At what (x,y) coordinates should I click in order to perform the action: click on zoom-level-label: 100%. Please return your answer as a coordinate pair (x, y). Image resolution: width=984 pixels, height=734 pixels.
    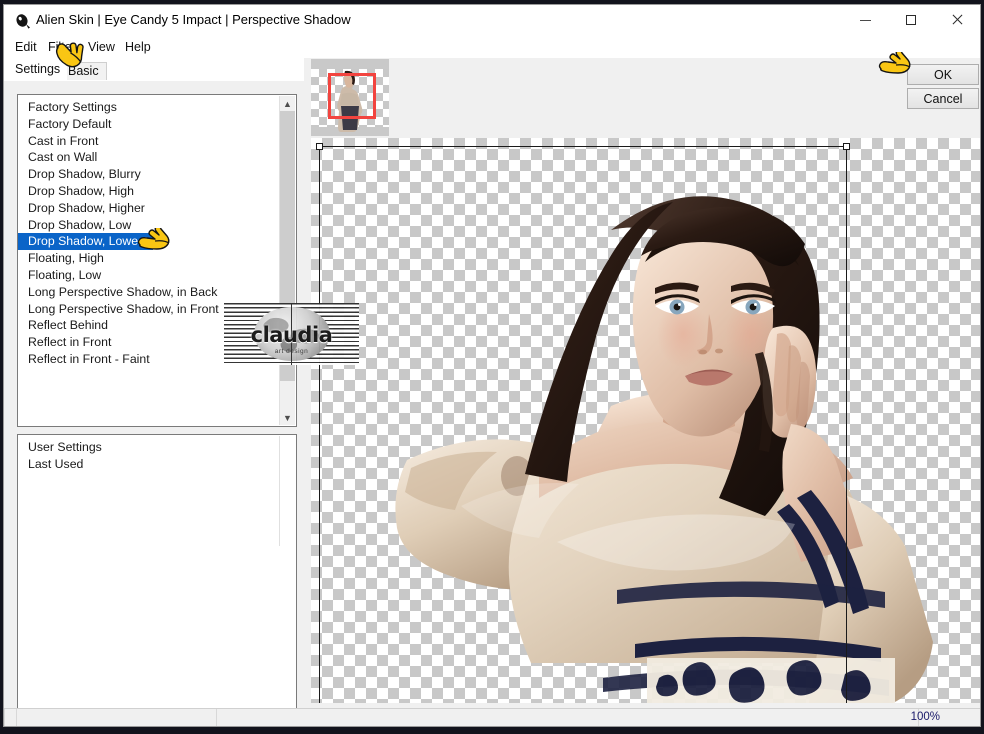
    Looking at the image, I should click on (925, 717).